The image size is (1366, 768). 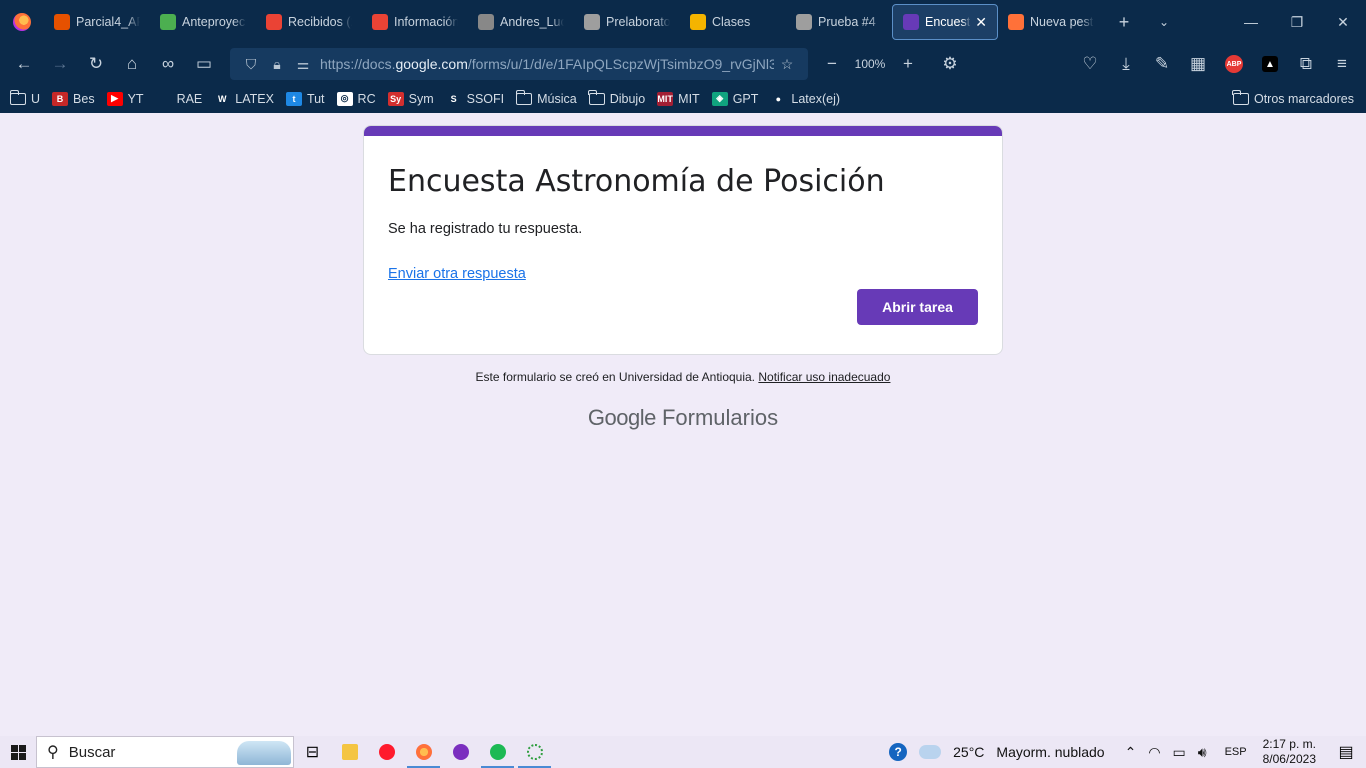 I want to click on tab-label: Prelaboratorio, so click(x=638, y=22).